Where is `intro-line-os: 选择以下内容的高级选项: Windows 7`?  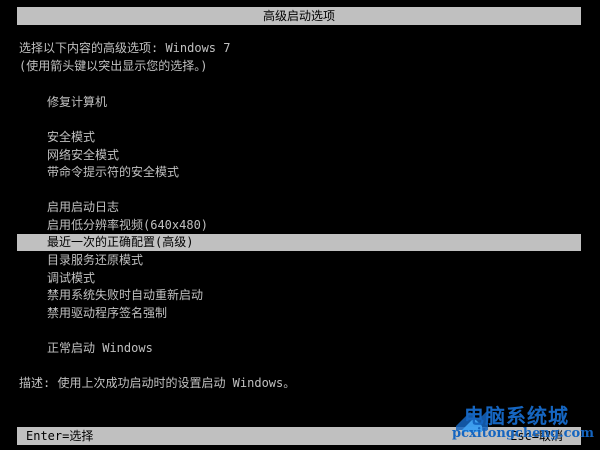
intro-line-os: 选择以下内容的高级选项: Windows 7 is located at coordinates (125, 48).